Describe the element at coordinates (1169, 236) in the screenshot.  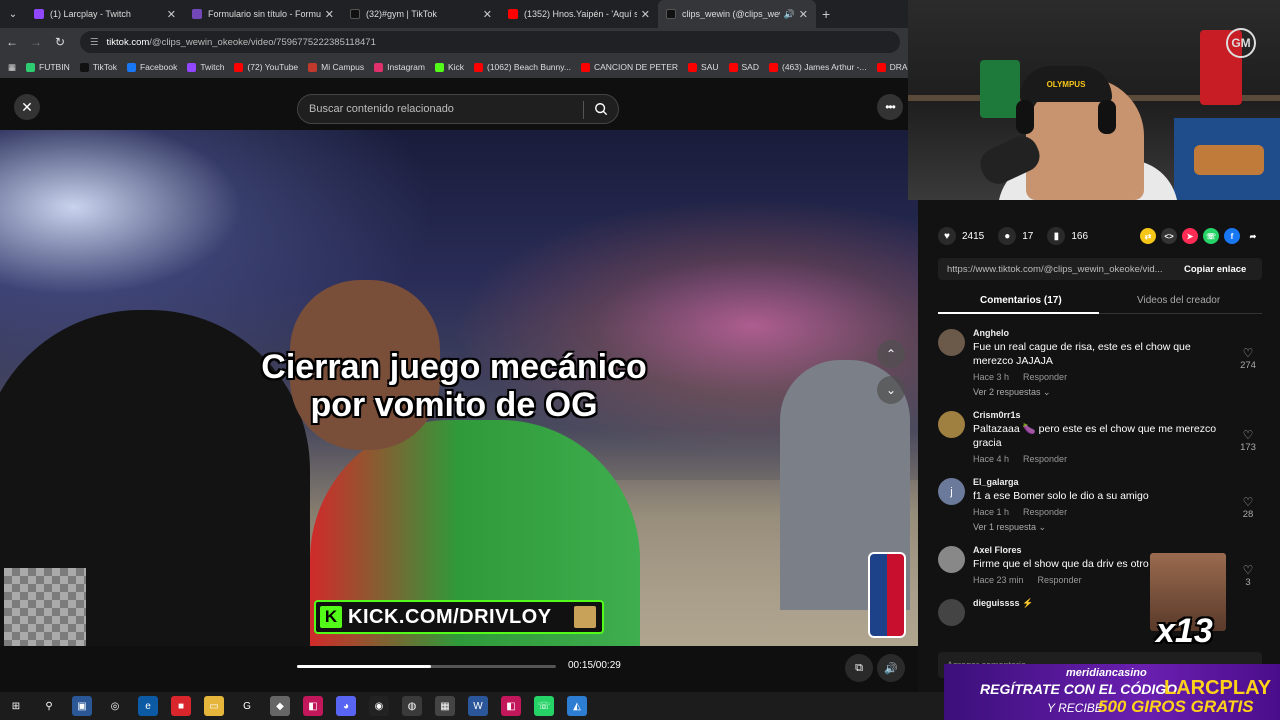
I see `embed-icon: <>` at that location.